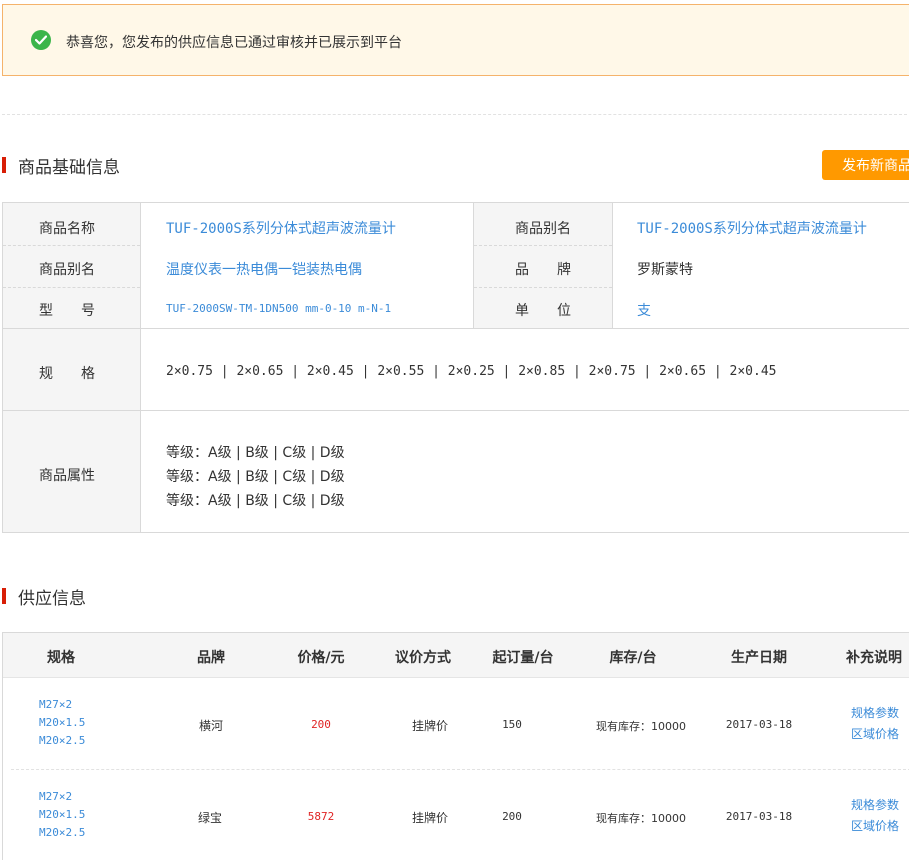  I want to click on product-alias-label-right: 商品别名, so click(543, 229).